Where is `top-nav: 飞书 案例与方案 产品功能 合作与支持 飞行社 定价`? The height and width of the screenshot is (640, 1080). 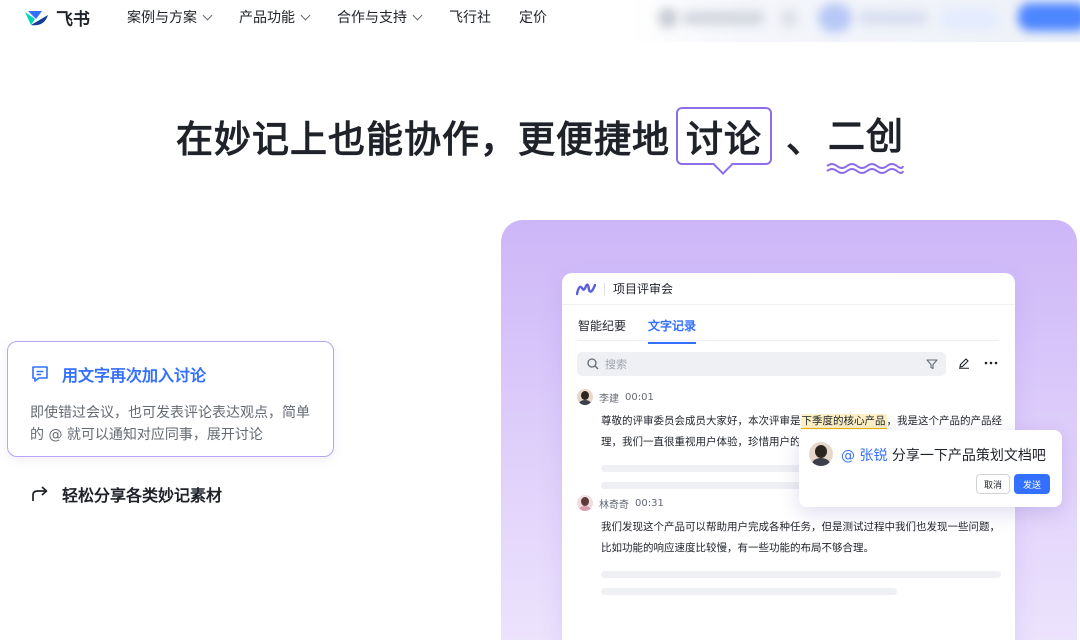 top-nav: 飞书 案例与方案 产品功能 合作与支持 飞行社 定价 is located at coordinates (540, 21).